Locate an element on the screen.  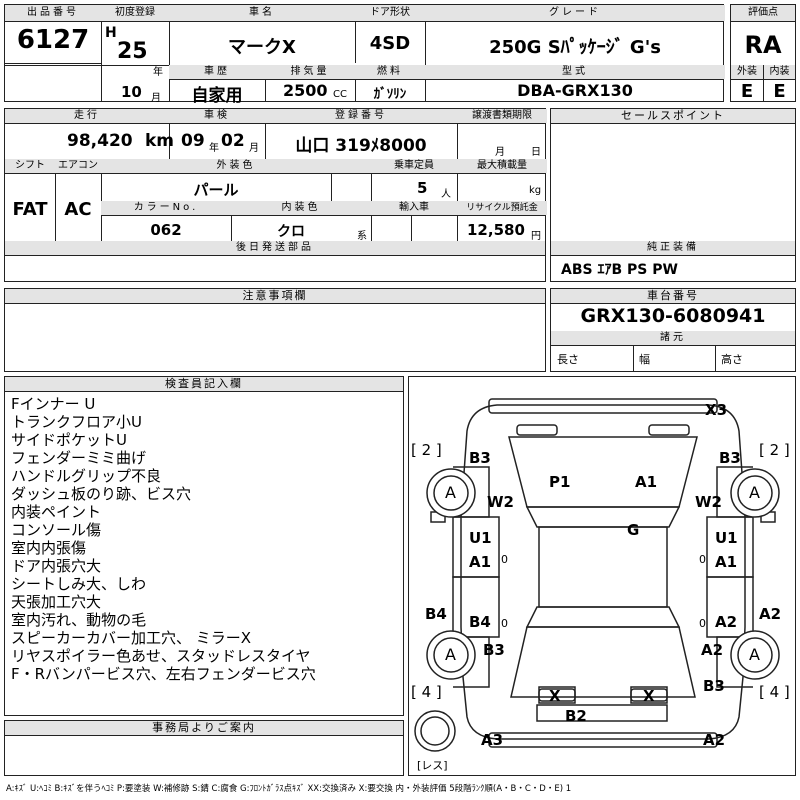
color-no-label: カラーNo. is located at coordinates (166, 208).